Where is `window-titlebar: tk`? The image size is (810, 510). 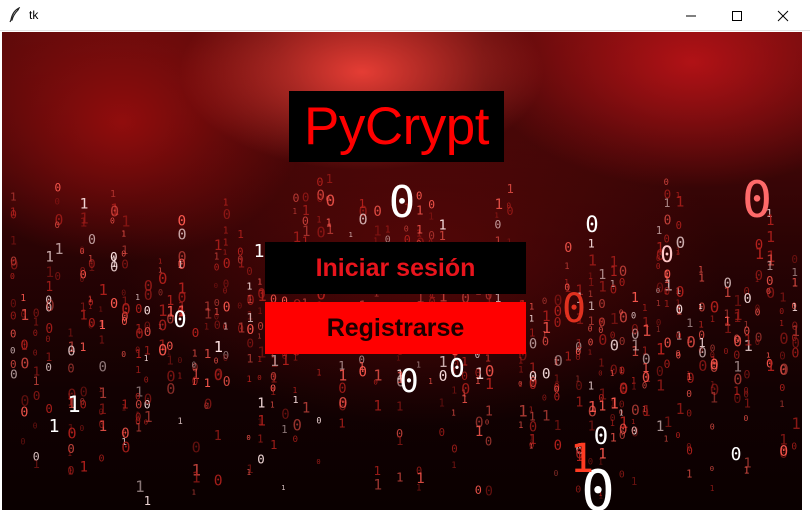
window-titlebar: tk is located at coordinates (405, 15).